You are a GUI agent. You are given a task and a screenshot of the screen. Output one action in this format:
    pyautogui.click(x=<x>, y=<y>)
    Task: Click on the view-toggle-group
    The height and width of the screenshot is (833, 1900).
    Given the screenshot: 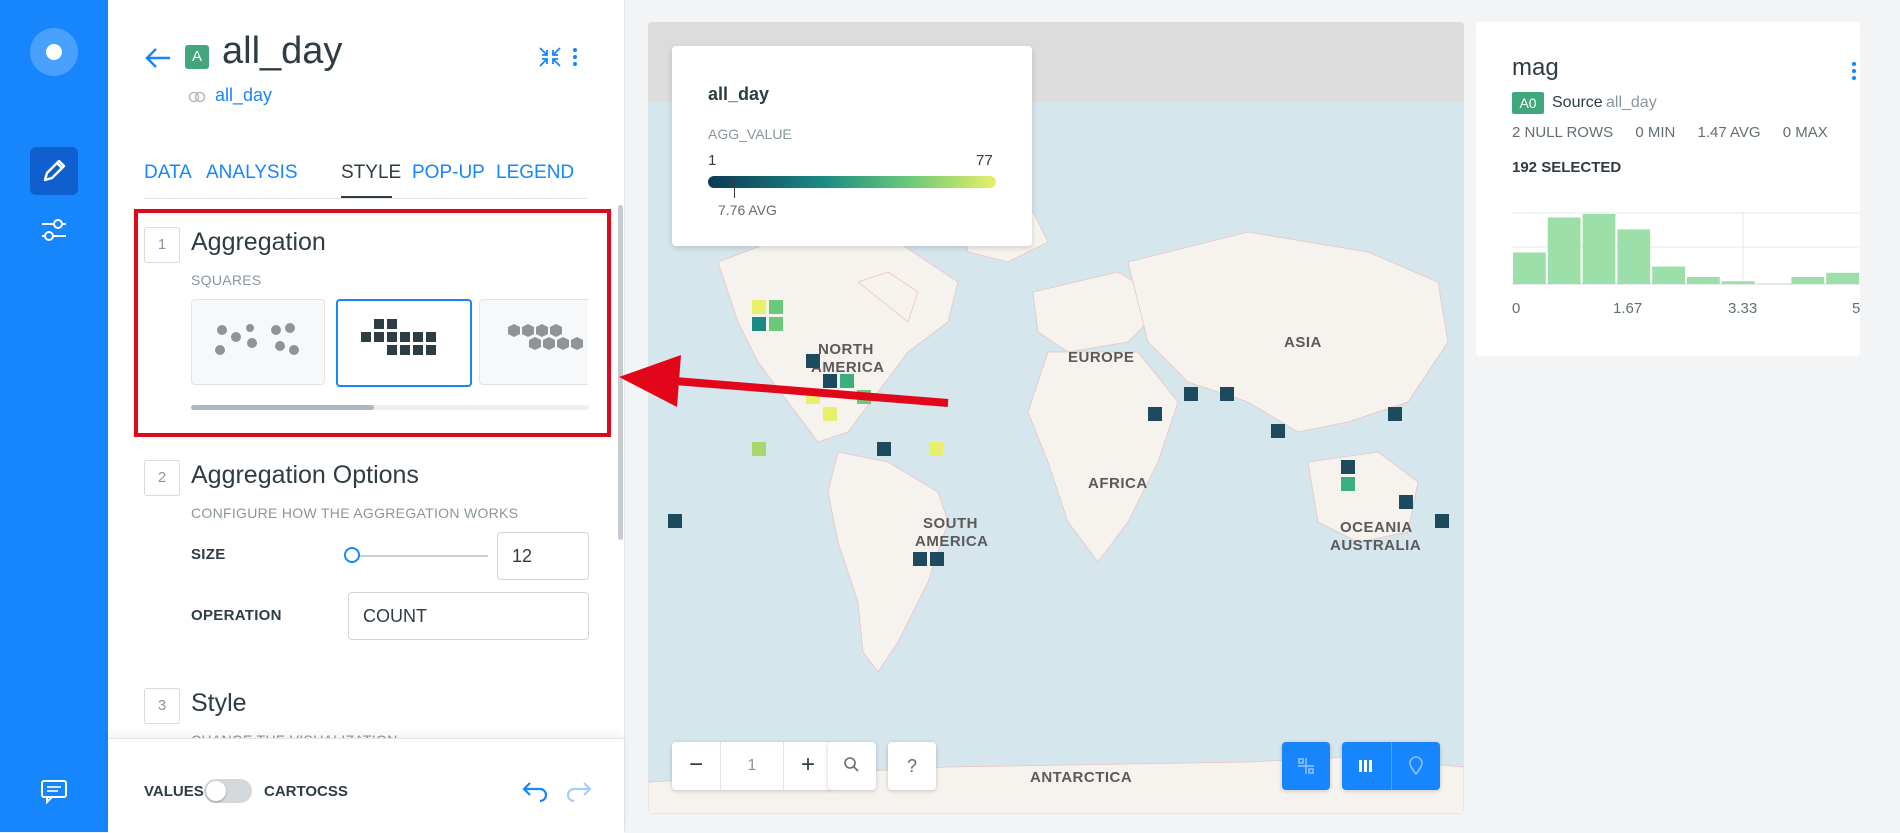 What is the action you would take?
    pyautogui.click(x=1391, y=766)
    